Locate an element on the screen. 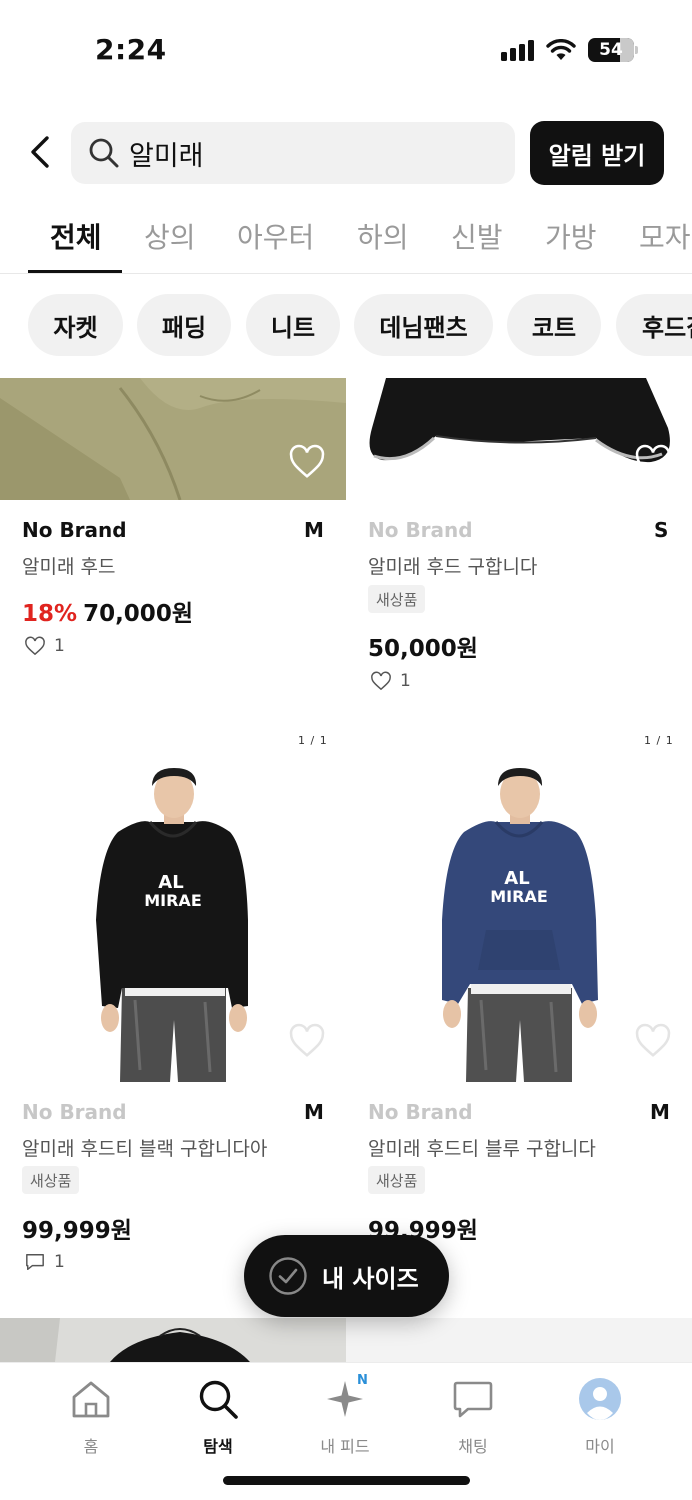  battery-level: 54 is located at coordinates (611, 50).